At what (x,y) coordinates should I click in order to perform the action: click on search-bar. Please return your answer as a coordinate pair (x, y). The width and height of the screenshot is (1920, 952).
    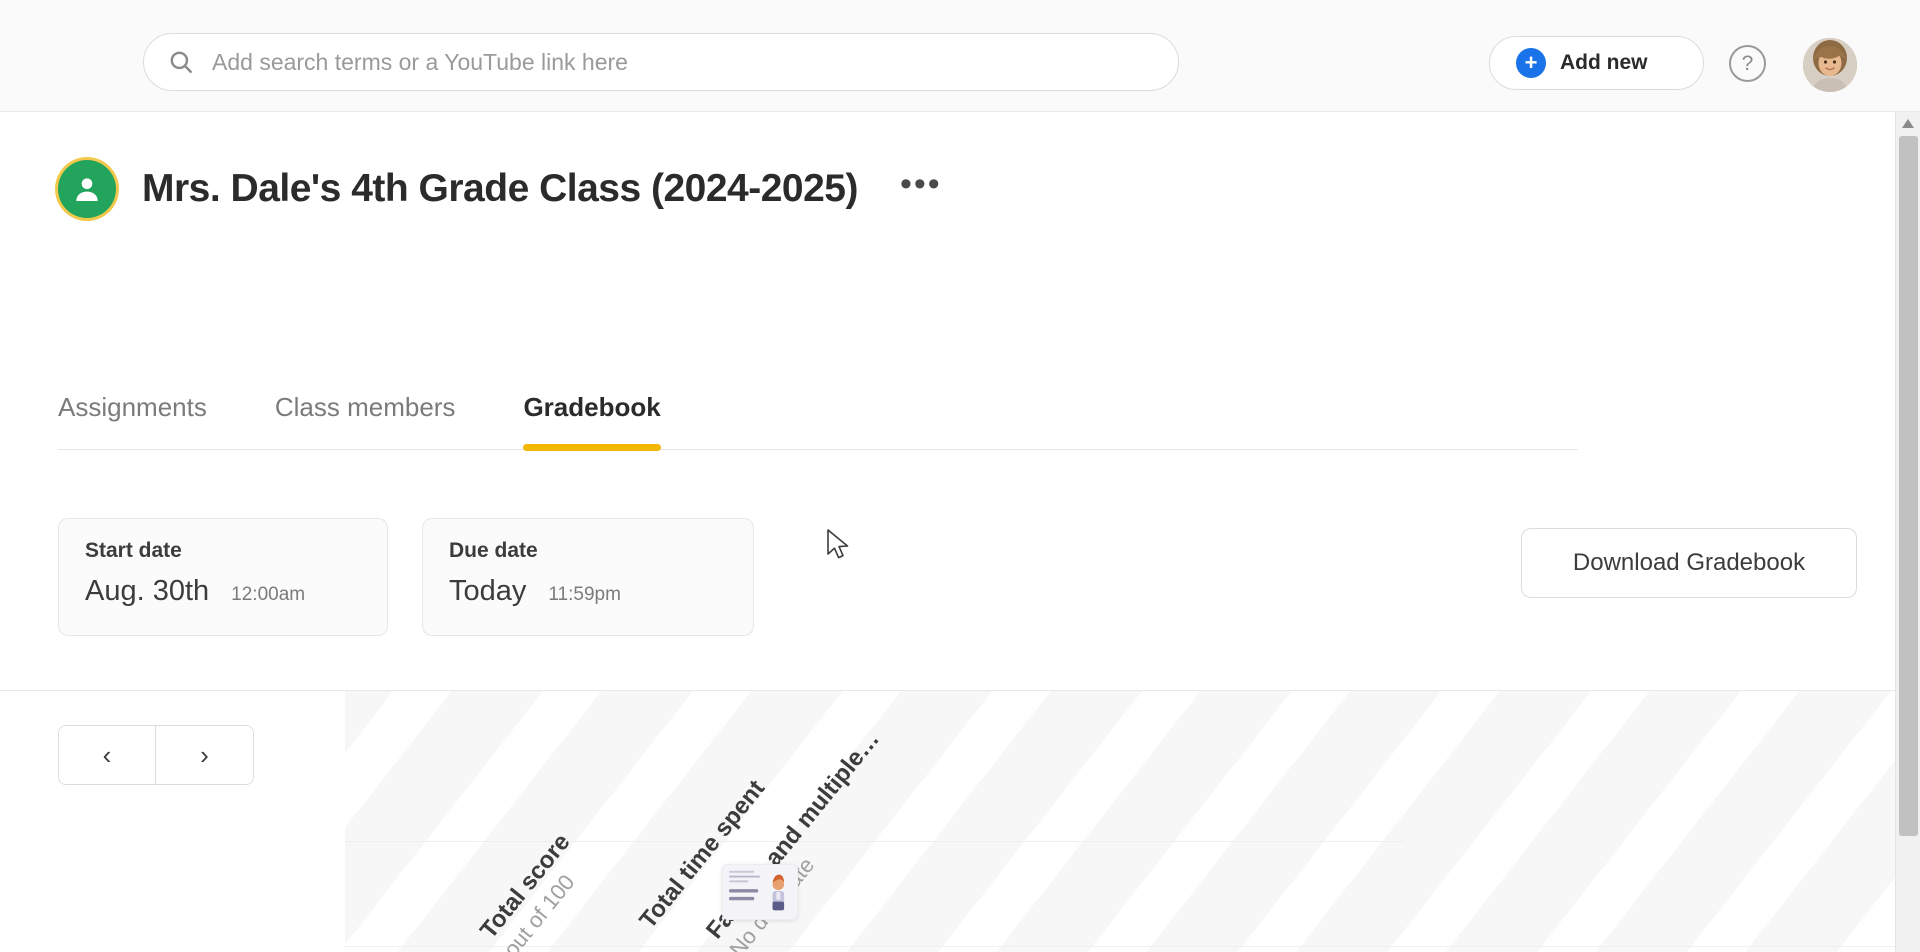
    Looking at the image, I should click on (661, 62).